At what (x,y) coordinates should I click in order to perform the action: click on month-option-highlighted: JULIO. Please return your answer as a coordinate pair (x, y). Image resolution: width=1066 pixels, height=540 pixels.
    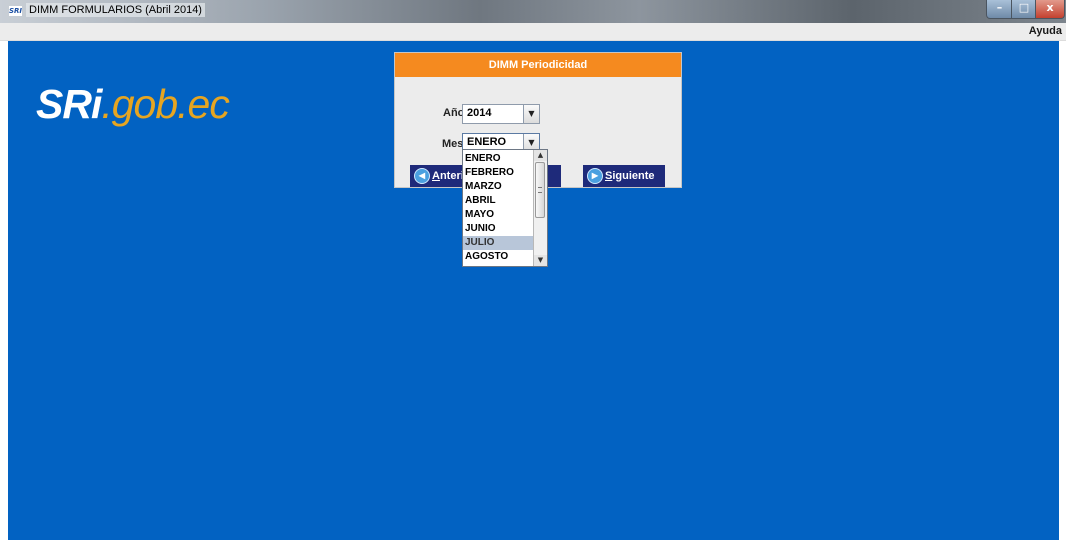
    Looking at the image, I should click on (498, 243).